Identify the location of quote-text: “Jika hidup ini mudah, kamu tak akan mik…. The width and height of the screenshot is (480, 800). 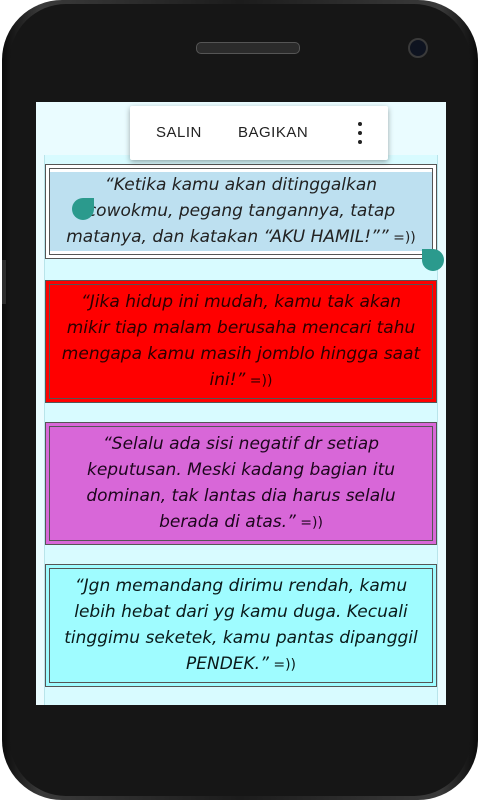
(241, 341).